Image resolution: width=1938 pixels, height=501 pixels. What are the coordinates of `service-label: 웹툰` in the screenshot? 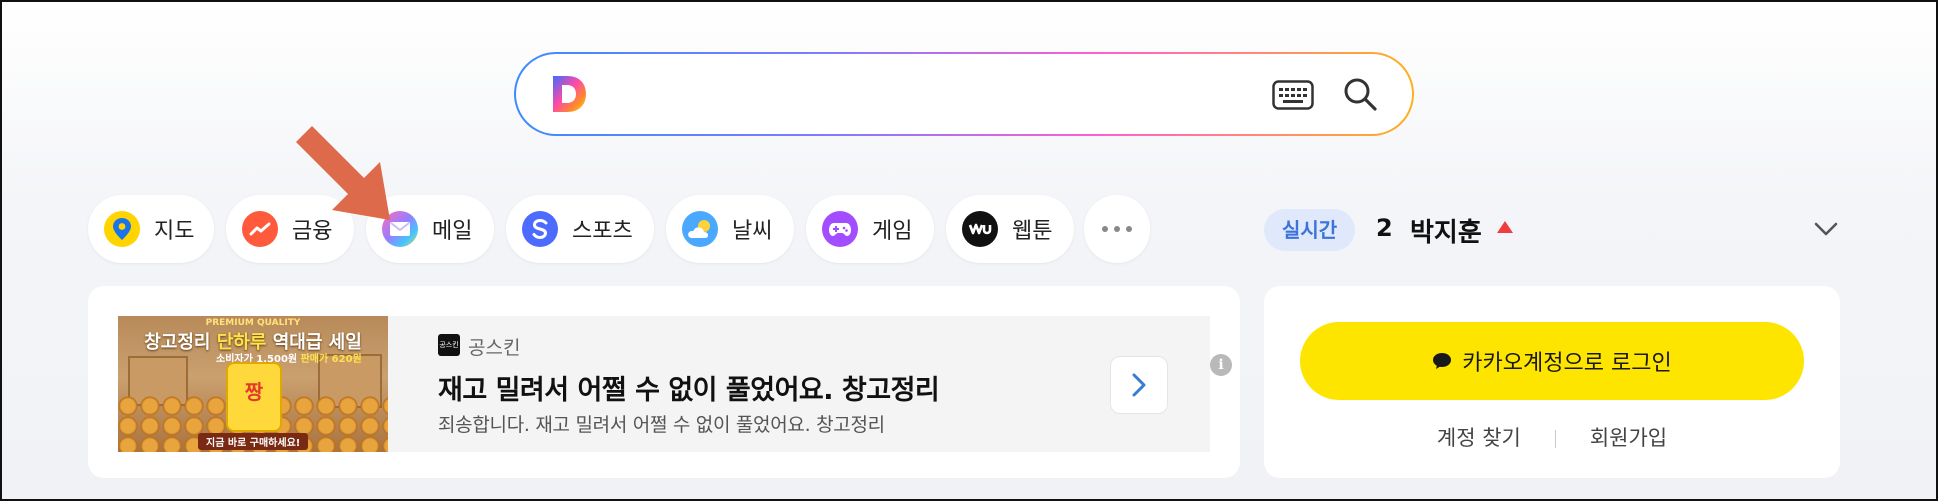 It's located at (1032, 231).